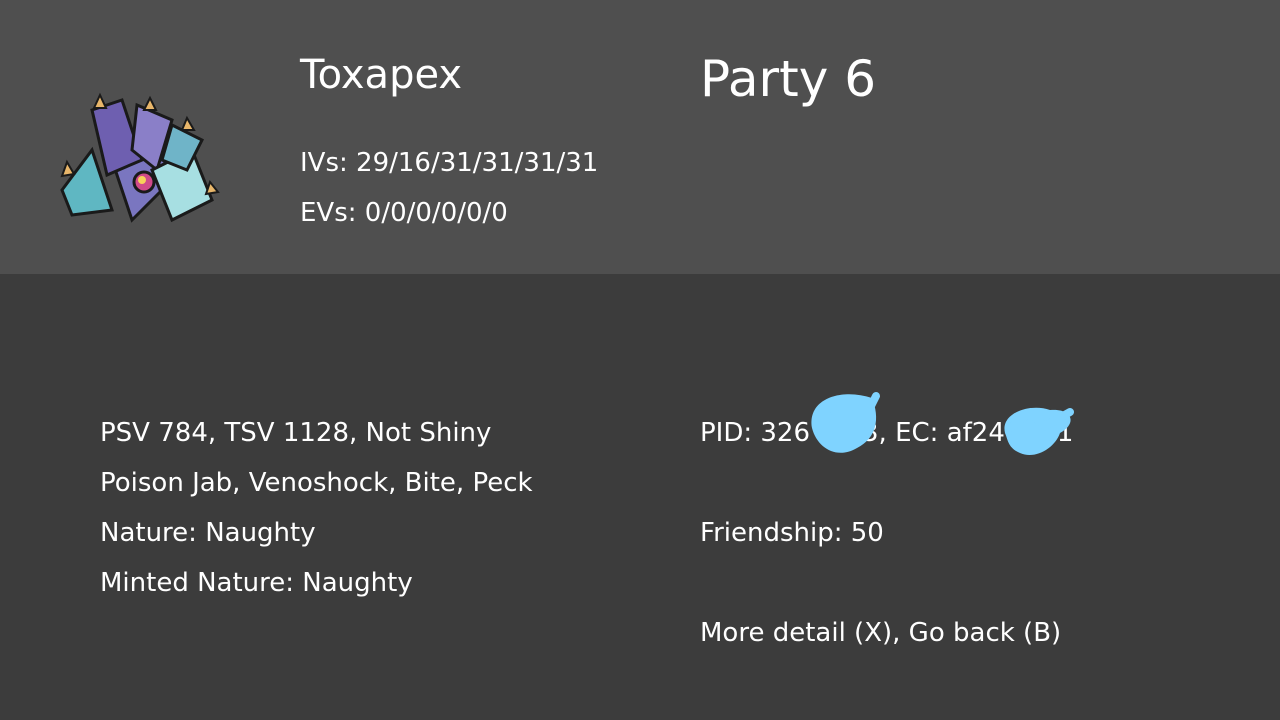 This screenshot has height=720, width=1280. Describe the element at coordinates (296, 433) in the screenshot. I see `shiny-info: PSV 784, TSV 1128, Not Shiny` at that location.